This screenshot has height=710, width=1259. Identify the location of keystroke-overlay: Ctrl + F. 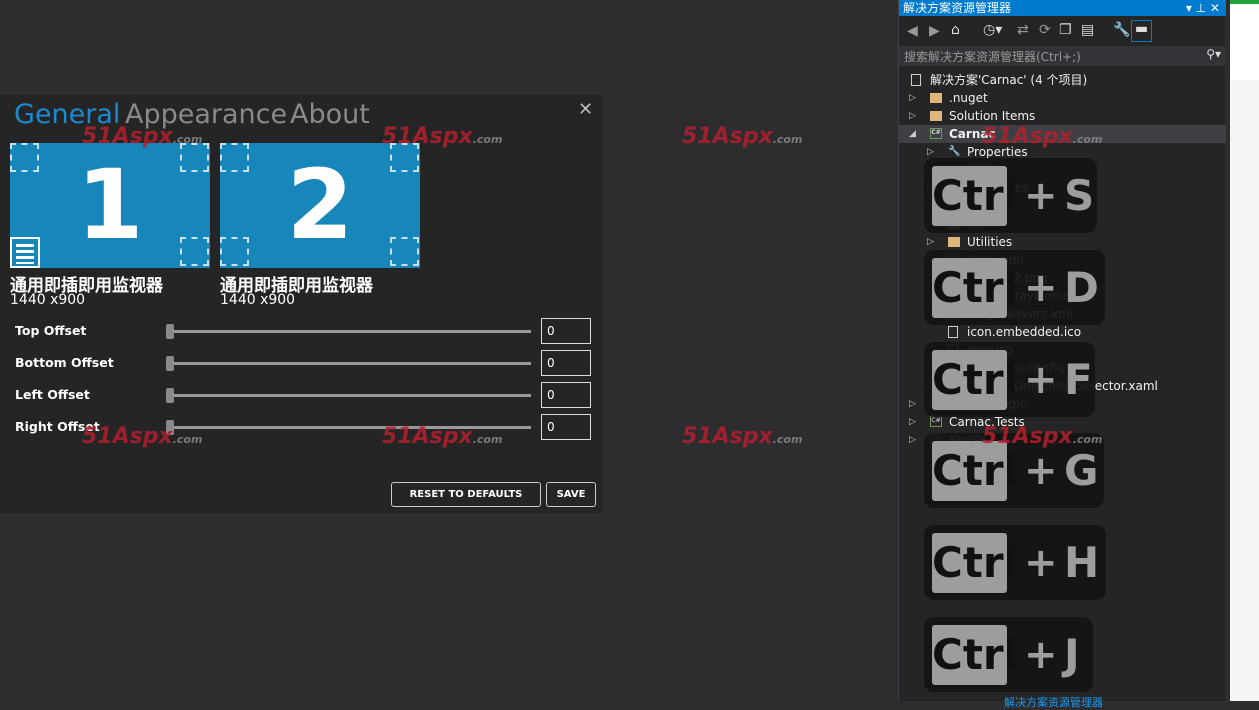
(1009, 379).